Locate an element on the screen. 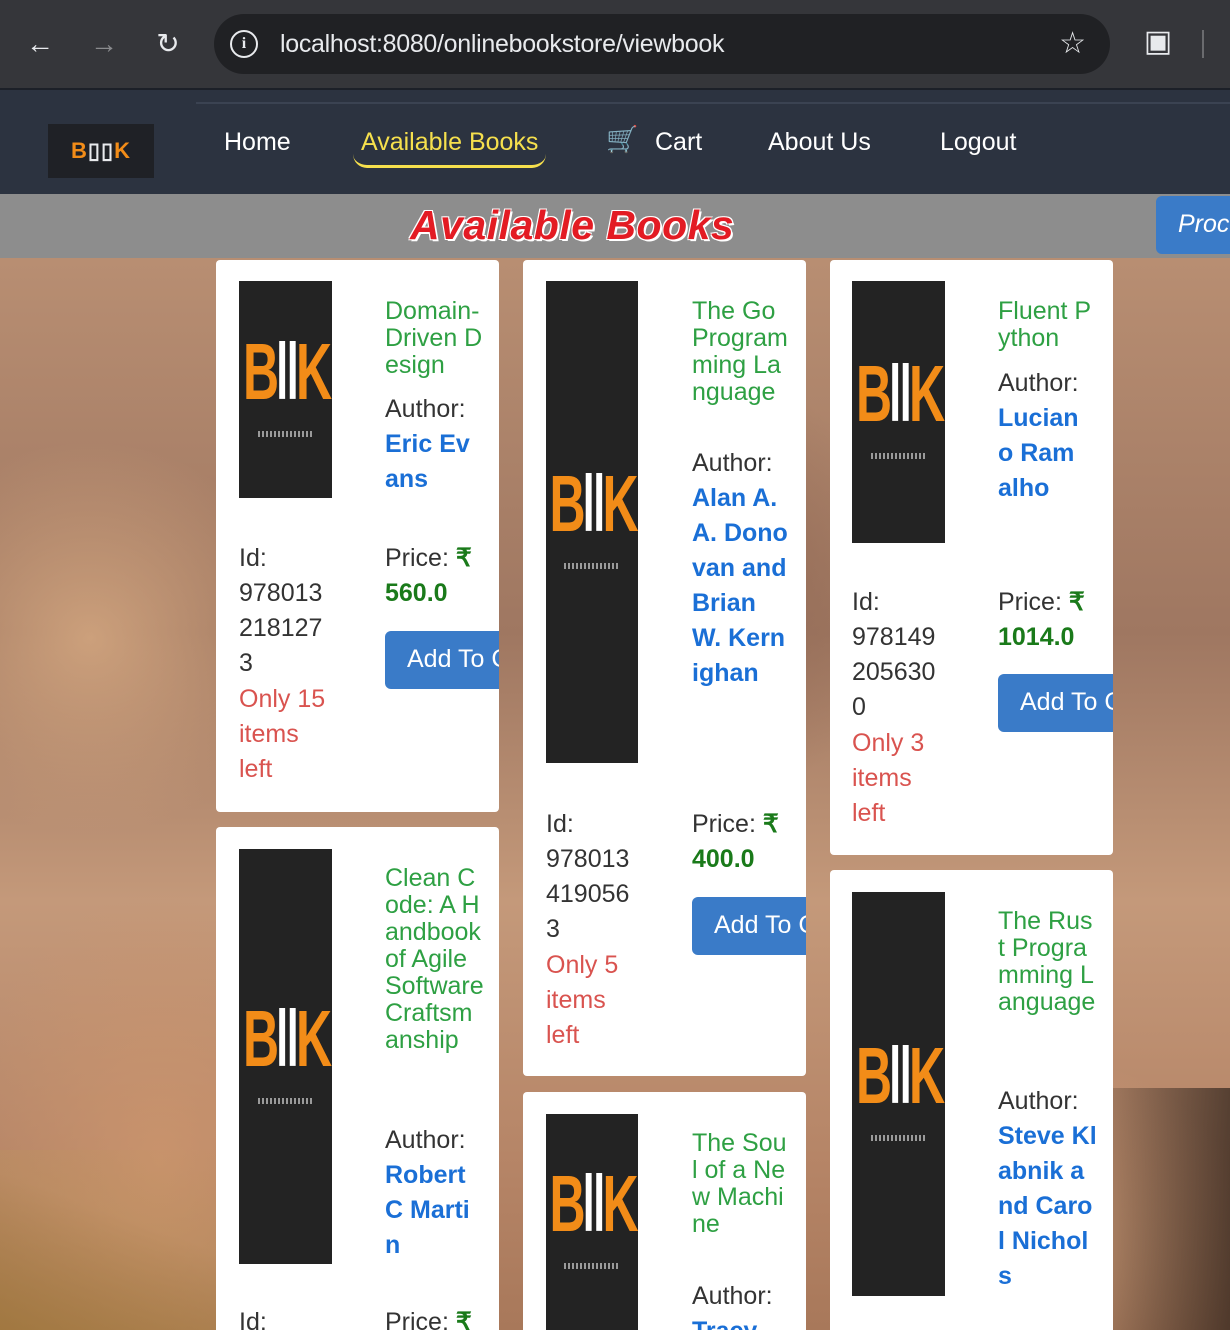  puzzle-icon: ▣ is located at coordinates (1158, 42).